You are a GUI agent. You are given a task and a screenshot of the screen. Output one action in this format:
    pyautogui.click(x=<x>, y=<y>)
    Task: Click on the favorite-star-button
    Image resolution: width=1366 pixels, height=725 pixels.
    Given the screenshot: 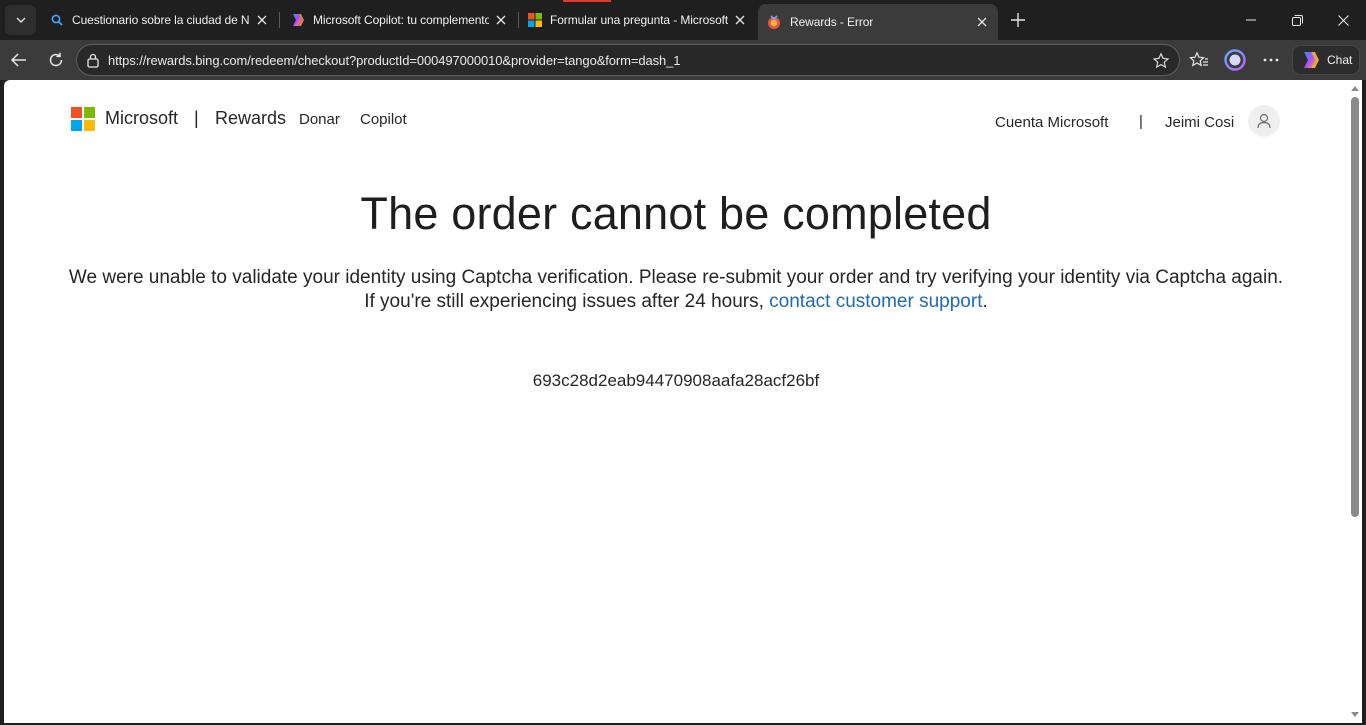 What is the action you would take?
    pyautogui.click(x=1161, y=61)
    